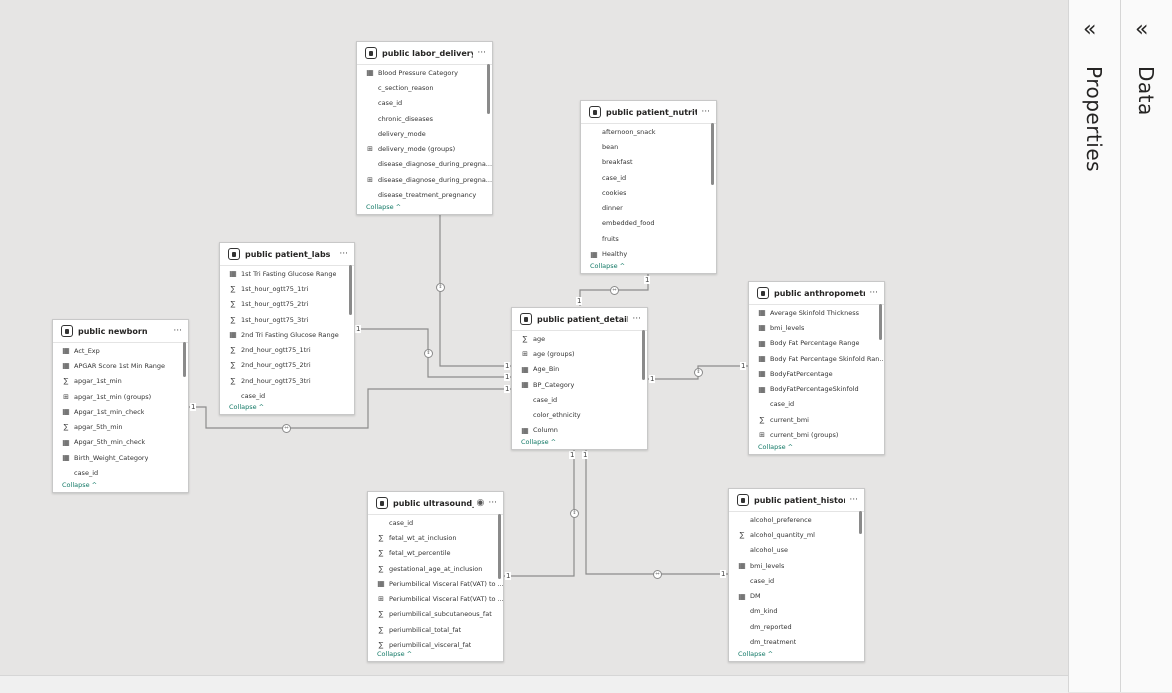 Image resolution: width=1172 pixels, height=693 pixels. I want to click on field-row: ▦ Body Fat Percentage Range, so click(816, 343).